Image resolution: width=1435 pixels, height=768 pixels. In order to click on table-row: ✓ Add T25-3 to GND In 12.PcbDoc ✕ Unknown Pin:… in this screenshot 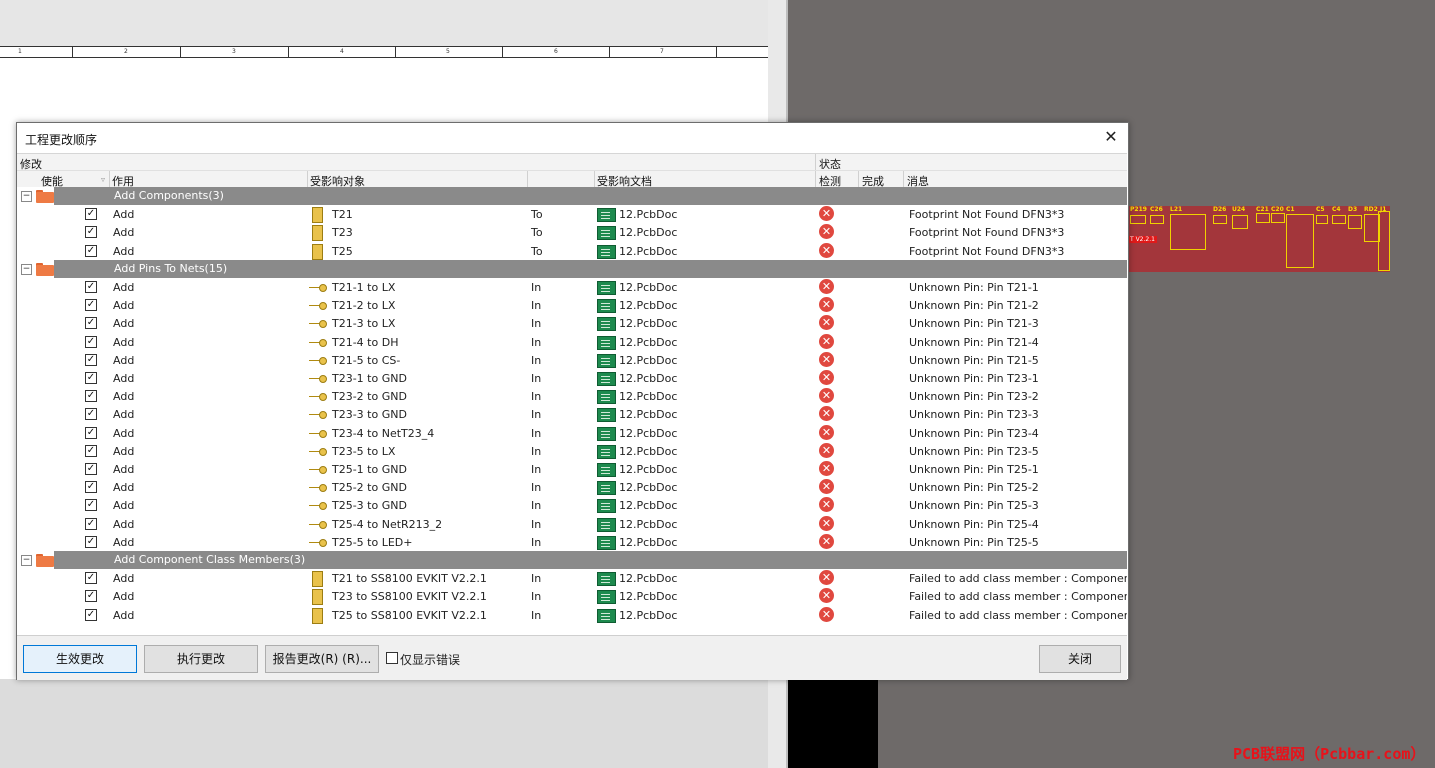, I will do `click(572, 505)`.